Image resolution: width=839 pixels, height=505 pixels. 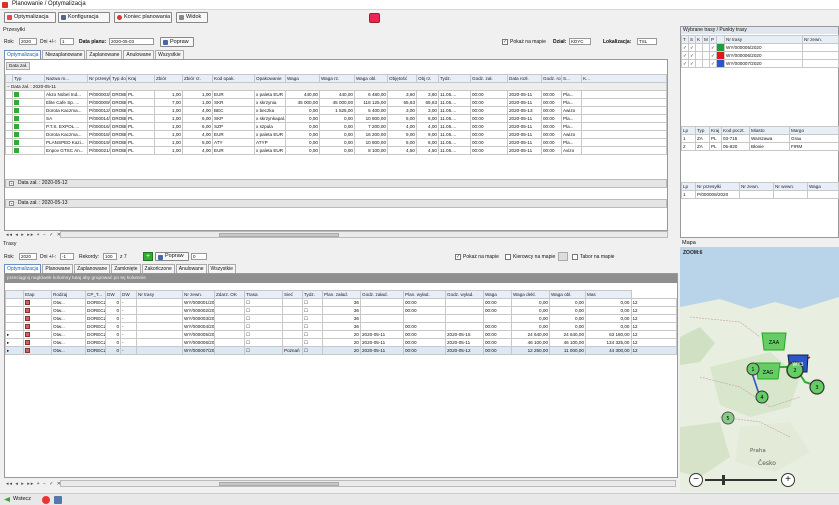 What do you see at coordinates (760, 47) in the screenshot?
I see `selected-trasa-row: ✓ ✓ ✓ WY/000005/2020` at bounding box center [760, 47].